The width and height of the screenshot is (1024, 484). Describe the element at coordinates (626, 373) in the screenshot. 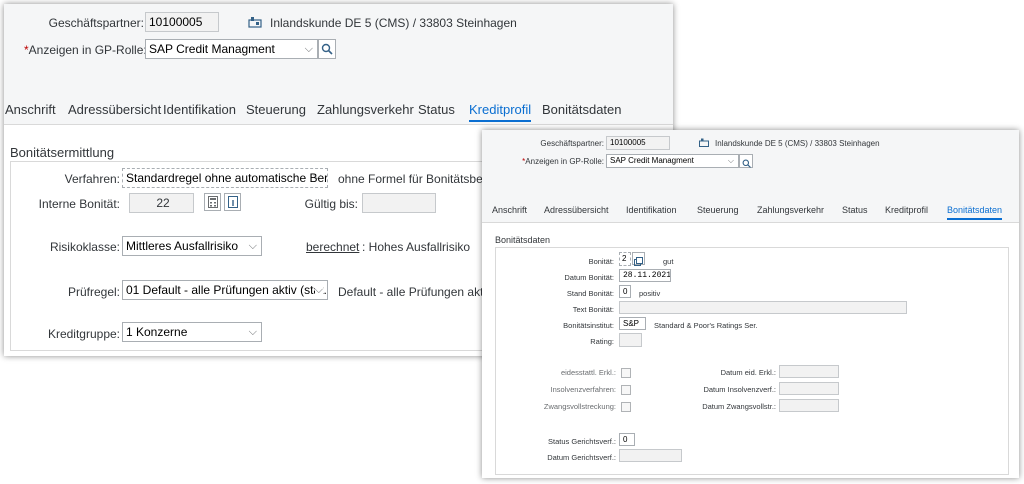

I see `eidesstattl-checkbox` at that location.